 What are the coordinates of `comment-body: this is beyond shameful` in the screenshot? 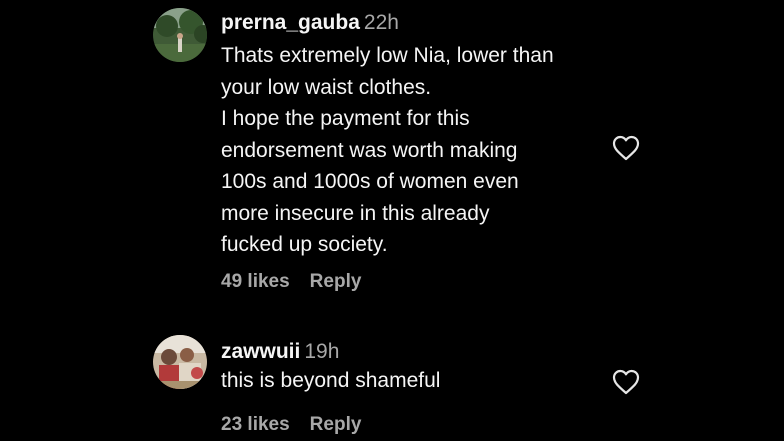 It's located at (416, 381).